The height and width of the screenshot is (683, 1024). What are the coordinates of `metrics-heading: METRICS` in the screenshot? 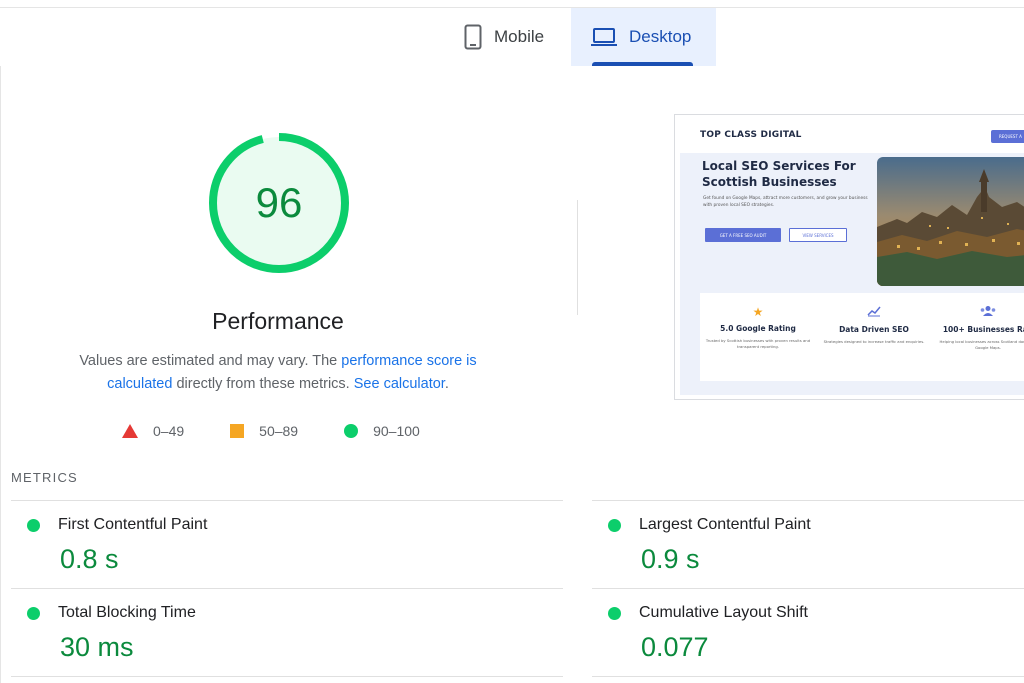 It's located at (44, 477).